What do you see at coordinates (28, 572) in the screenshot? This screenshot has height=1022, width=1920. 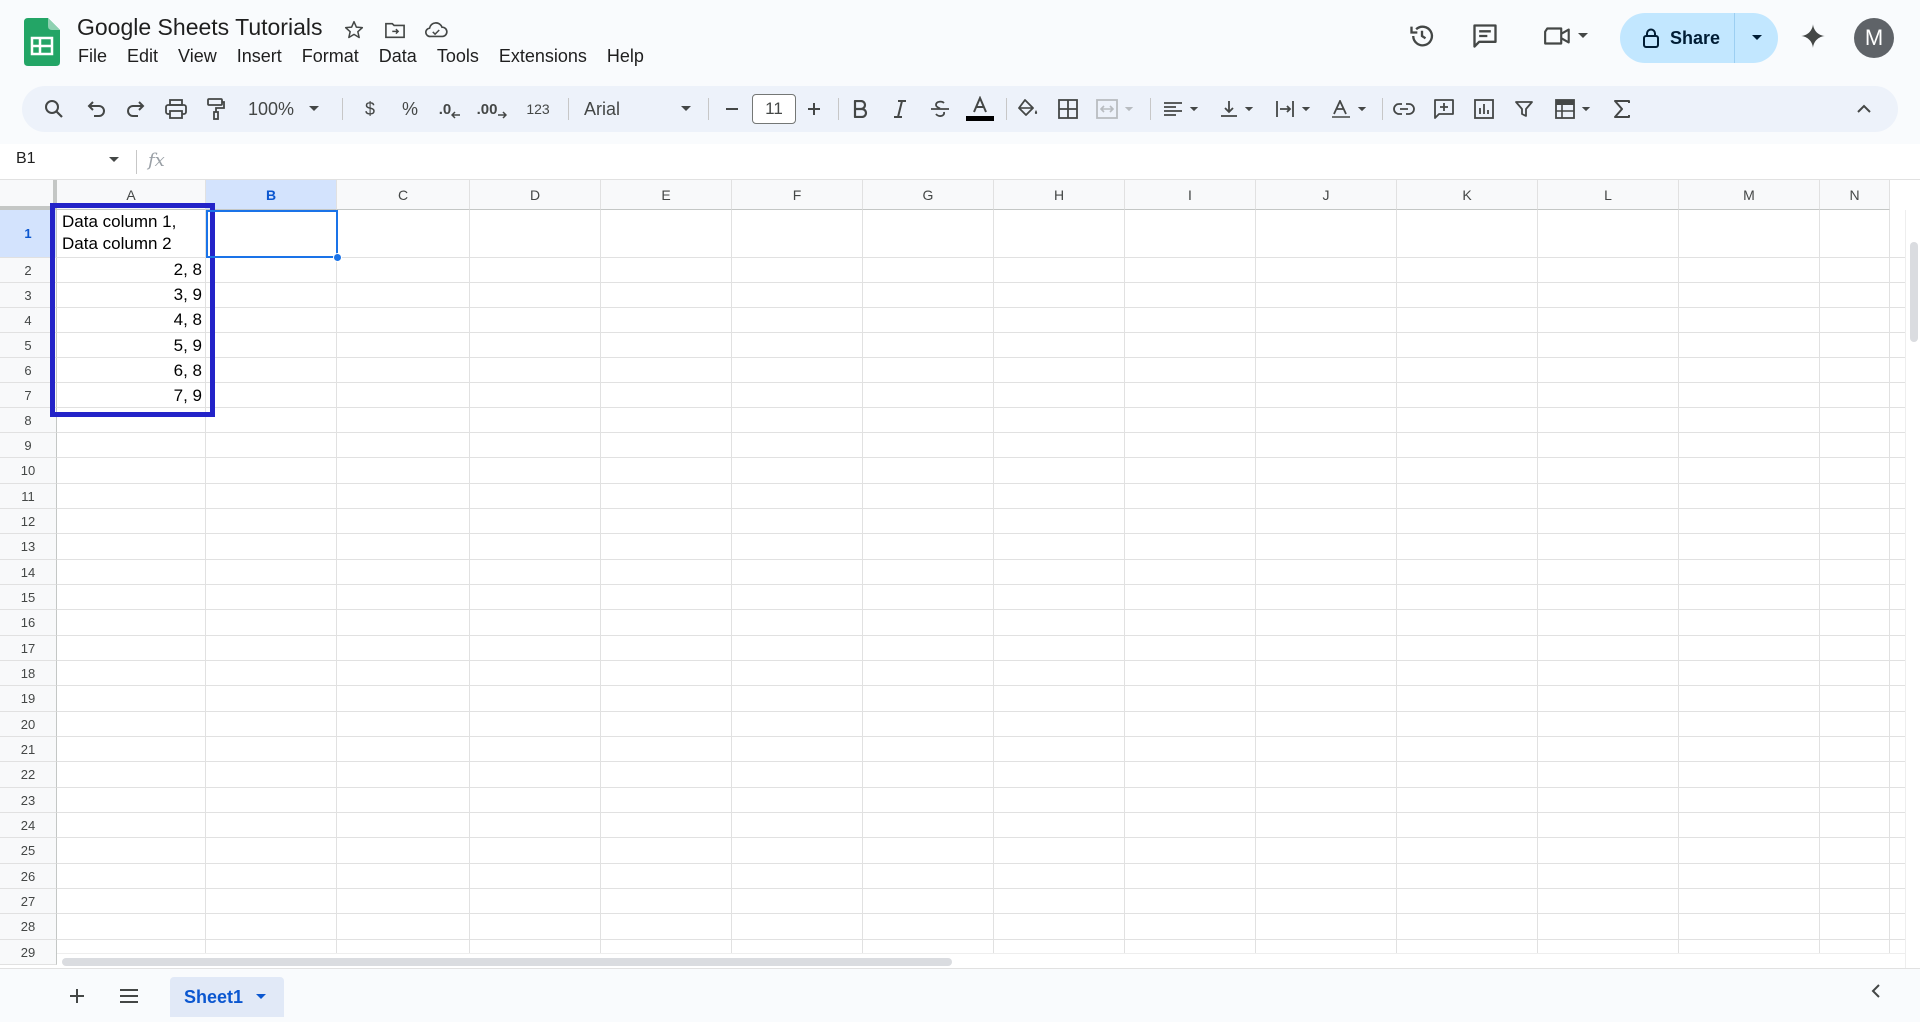 I see `row-header-14: 14` at bounding box center [28, 572].